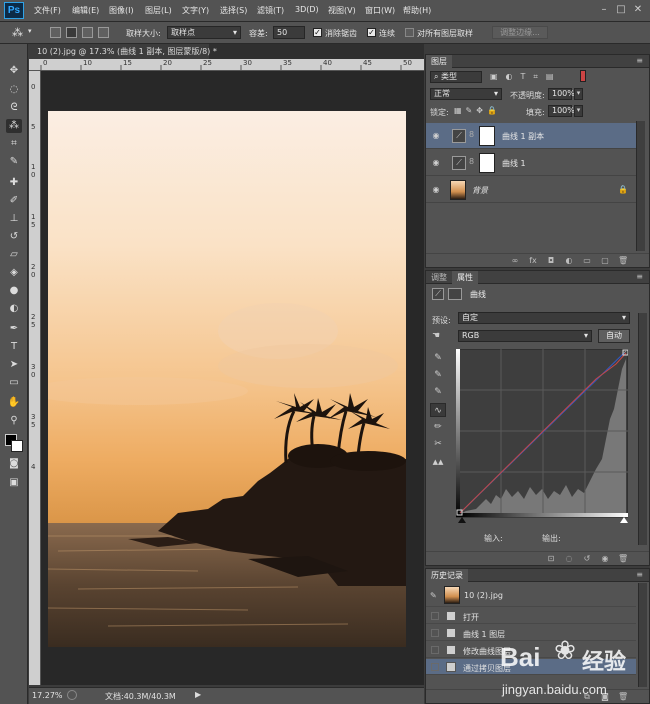 This screenshot has height=704, width=650. Describe the element at coordinates (47, 695) in the screenshot. I see `zoom-level: 17.27%` at that location.